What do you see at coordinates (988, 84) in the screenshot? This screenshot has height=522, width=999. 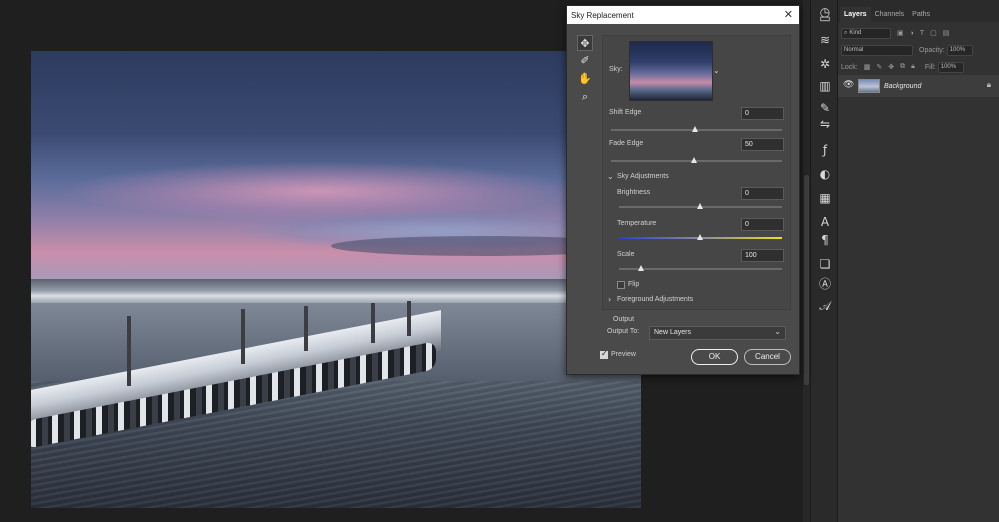 I see `lock-icon: 🔒︎` at bounding box center [988, 84].